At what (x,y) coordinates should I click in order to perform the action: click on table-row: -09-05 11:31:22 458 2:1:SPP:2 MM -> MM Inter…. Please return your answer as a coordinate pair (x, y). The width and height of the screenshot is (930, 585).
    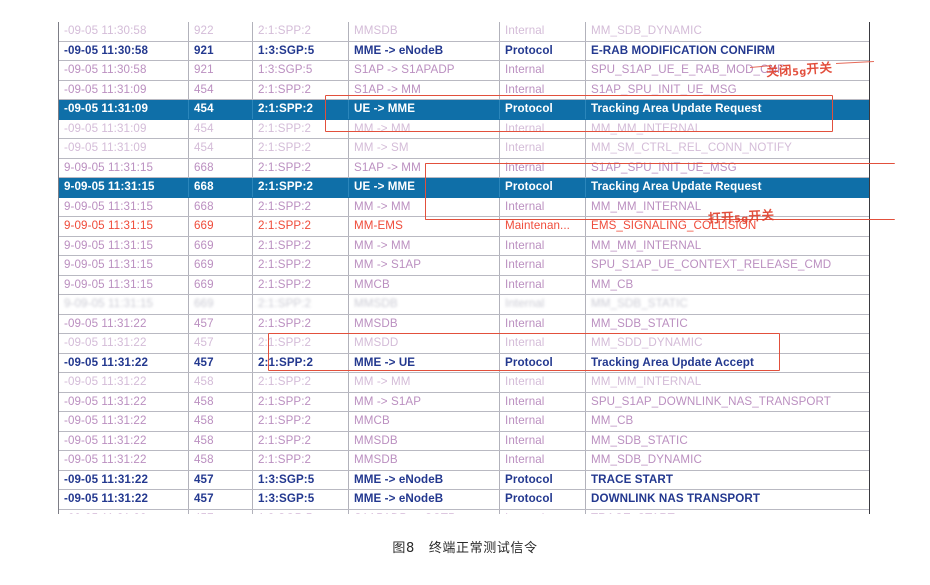
    Looking at the image, I should click on (464, 382).